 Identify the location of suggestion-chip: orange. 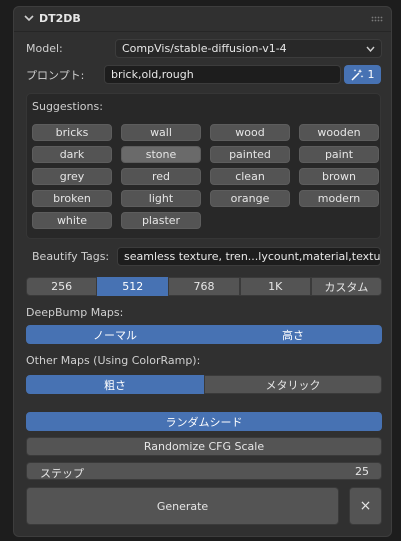
(250, 198).